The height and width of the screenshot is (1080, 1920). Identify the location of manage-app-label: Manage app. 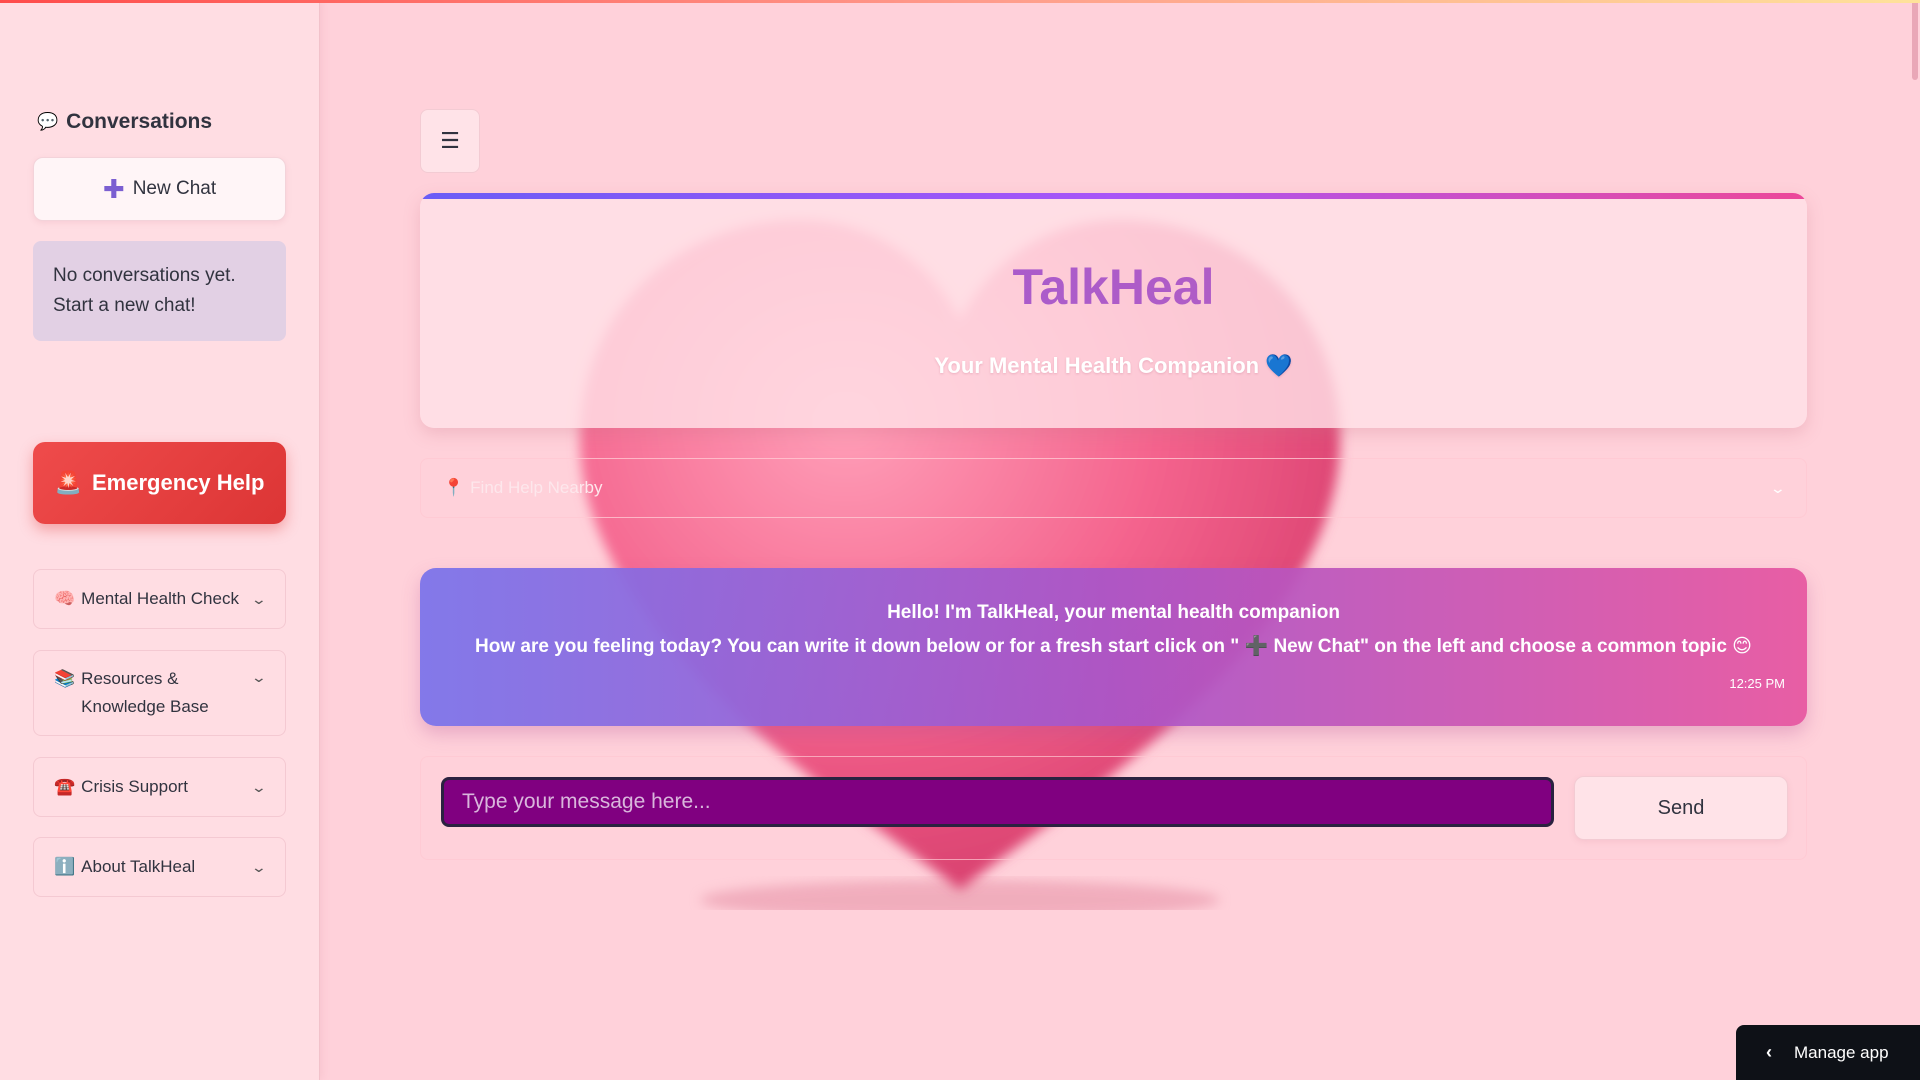
(1841, 1052).